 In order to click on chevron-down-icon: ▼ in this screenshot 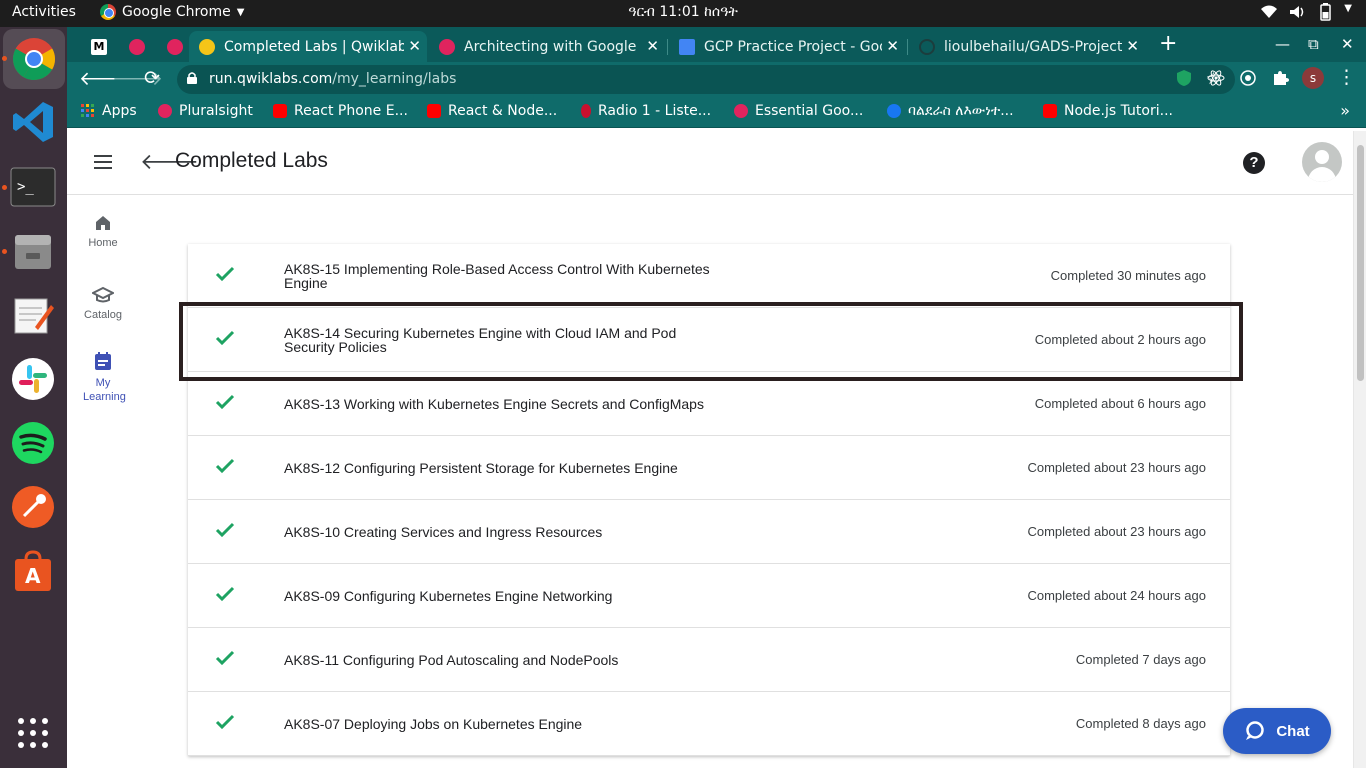, I will do `click(240, 12)`.